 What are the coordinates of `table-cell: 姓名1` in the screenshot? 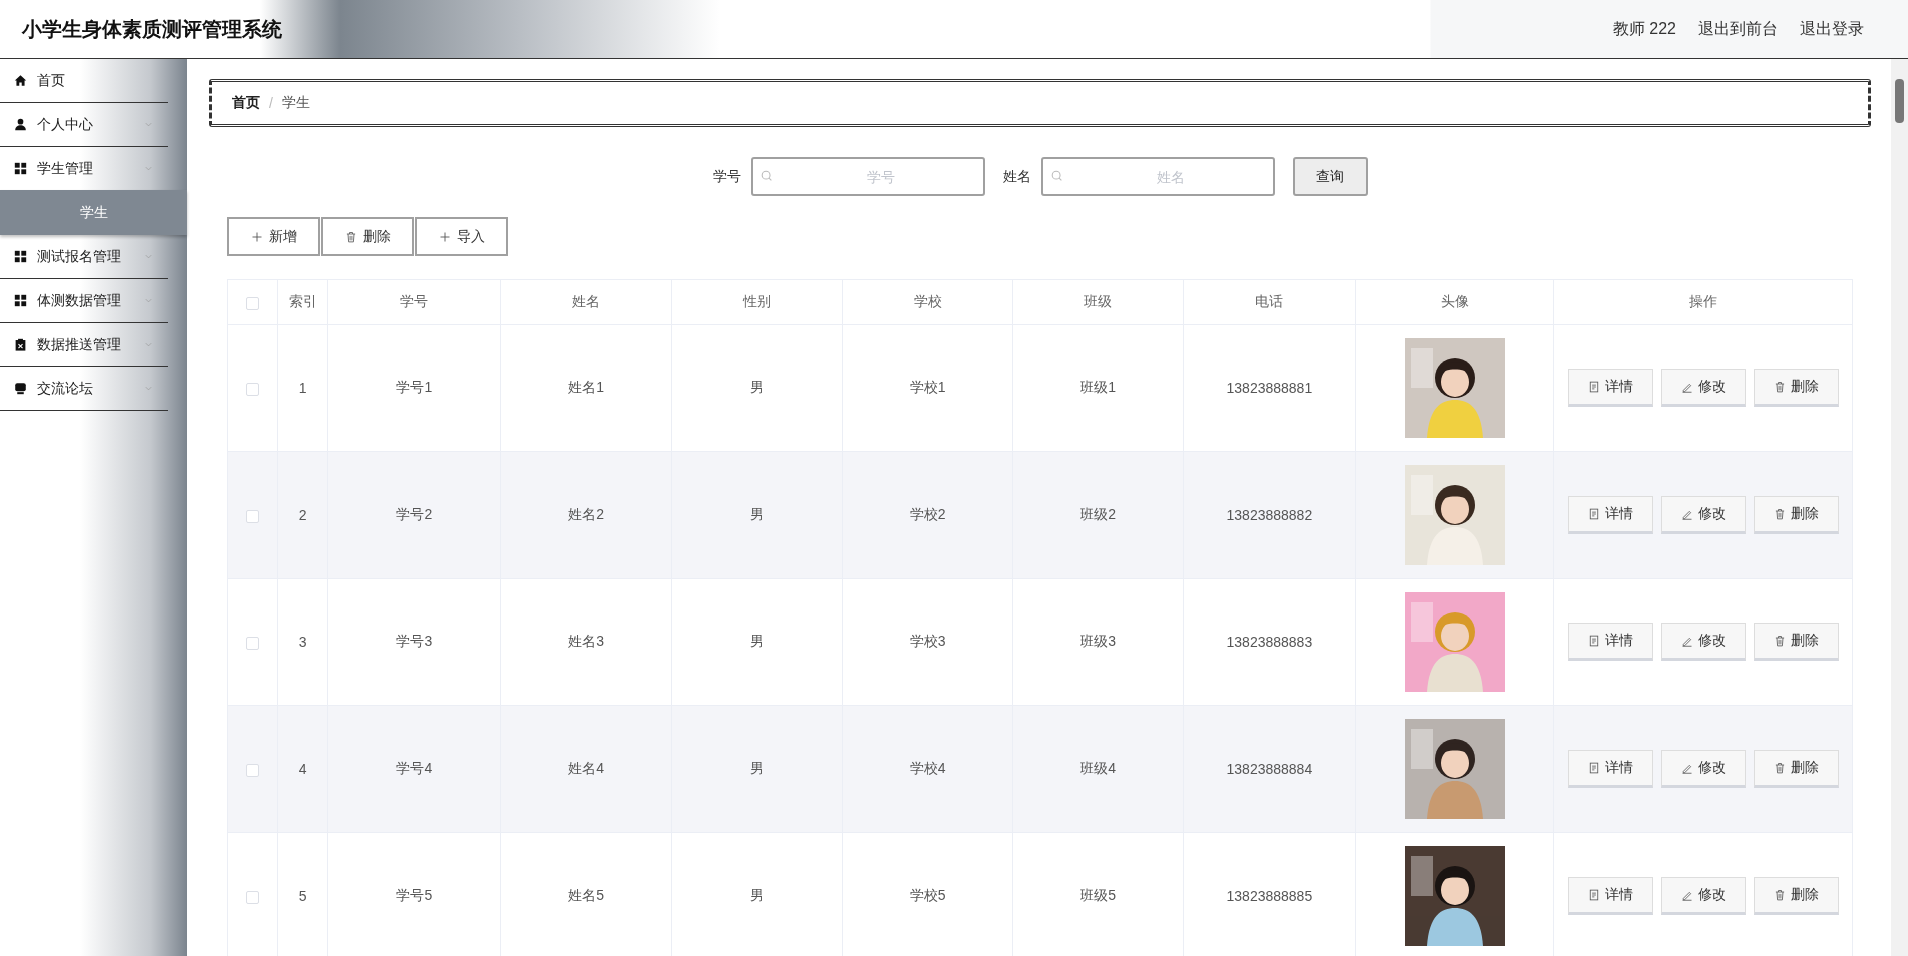 It's located at (586, 387).